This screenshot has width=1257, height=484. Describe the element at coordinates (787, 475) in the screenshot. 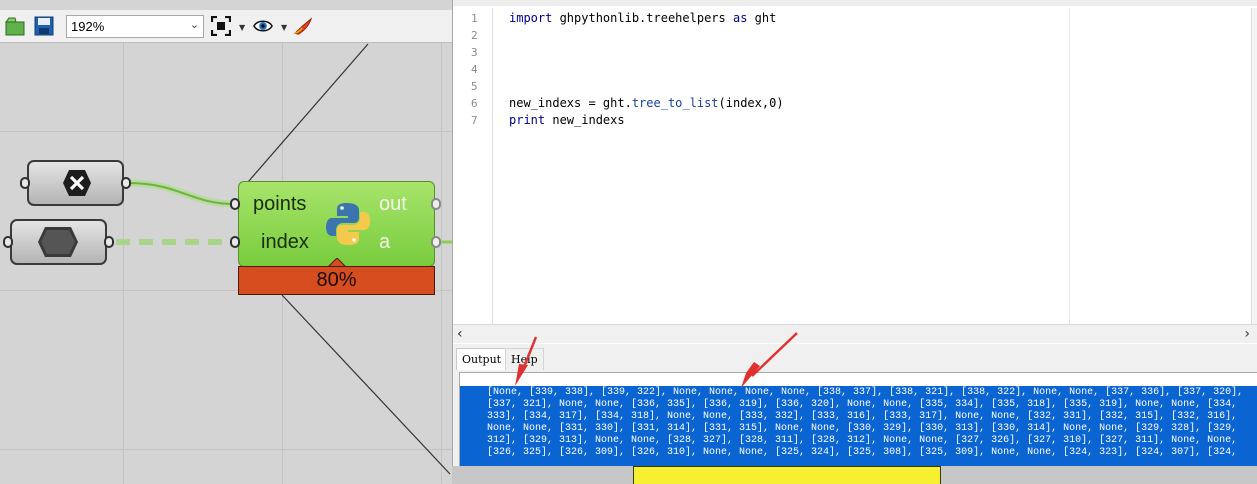

I see `yellow-panel-component` at that location.